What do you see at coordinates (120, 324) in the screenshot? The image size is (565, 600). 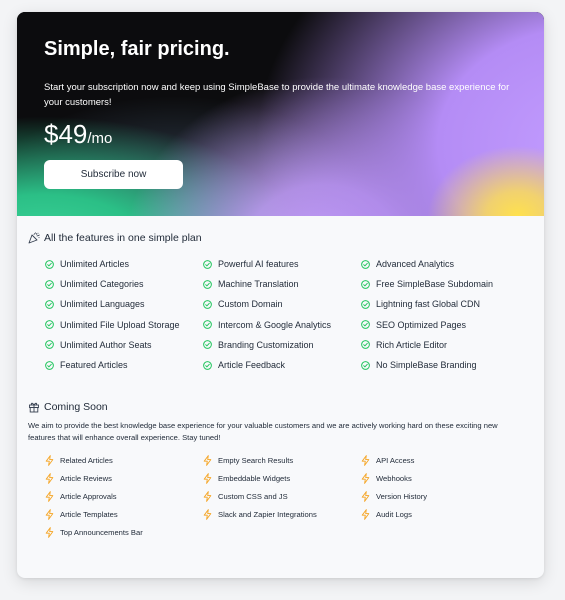 I see `feature-label: Unlimited File Upload Storage` at bounding box center [120, 324].